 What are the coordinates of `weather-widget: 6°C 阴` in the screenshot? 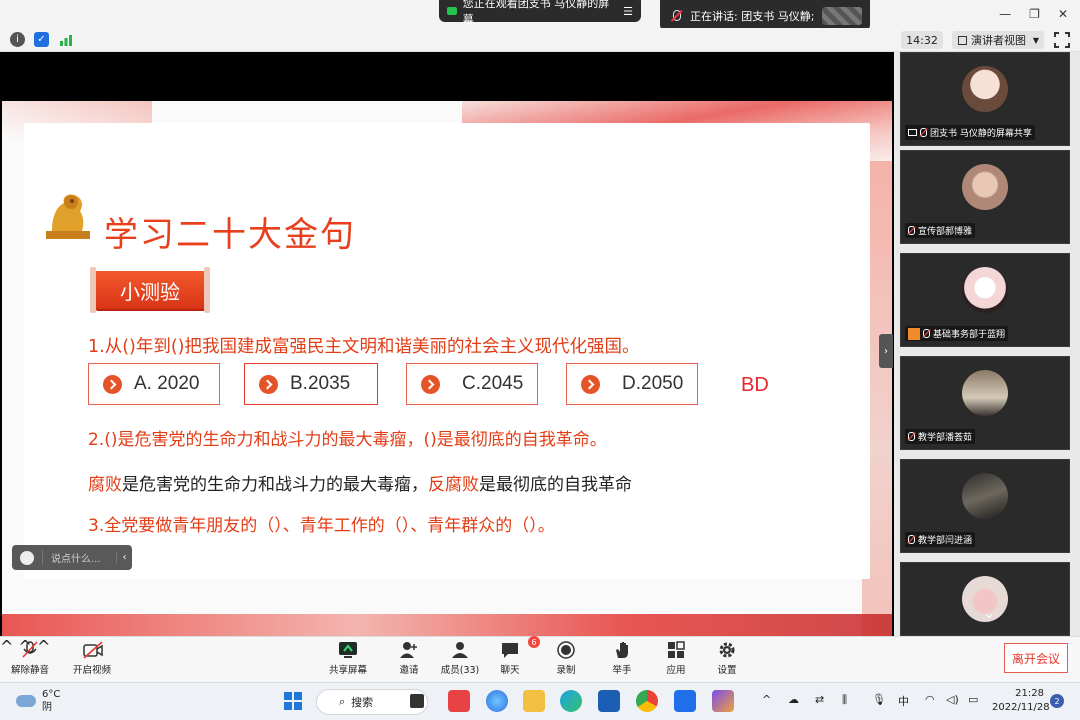 It's located at (38, 701).